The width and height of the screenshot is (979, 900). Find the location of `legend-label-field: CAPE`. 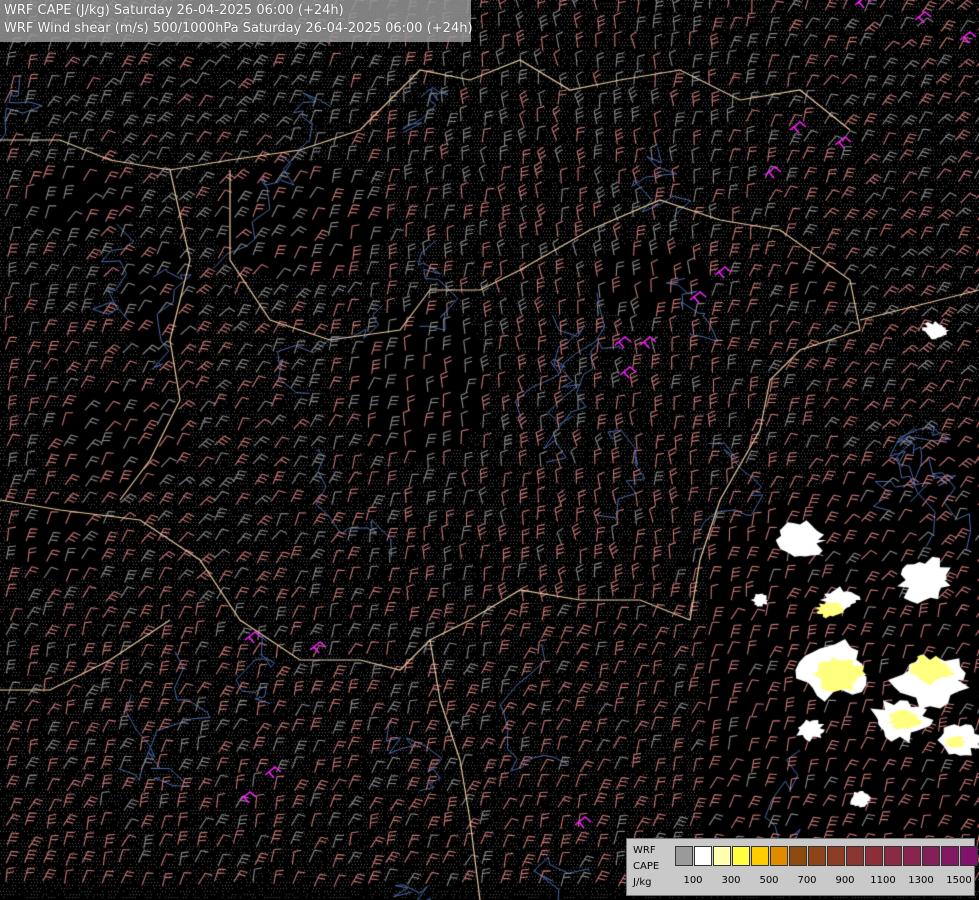

legend-label-field: CAPE is located at coordinates (646, 866).